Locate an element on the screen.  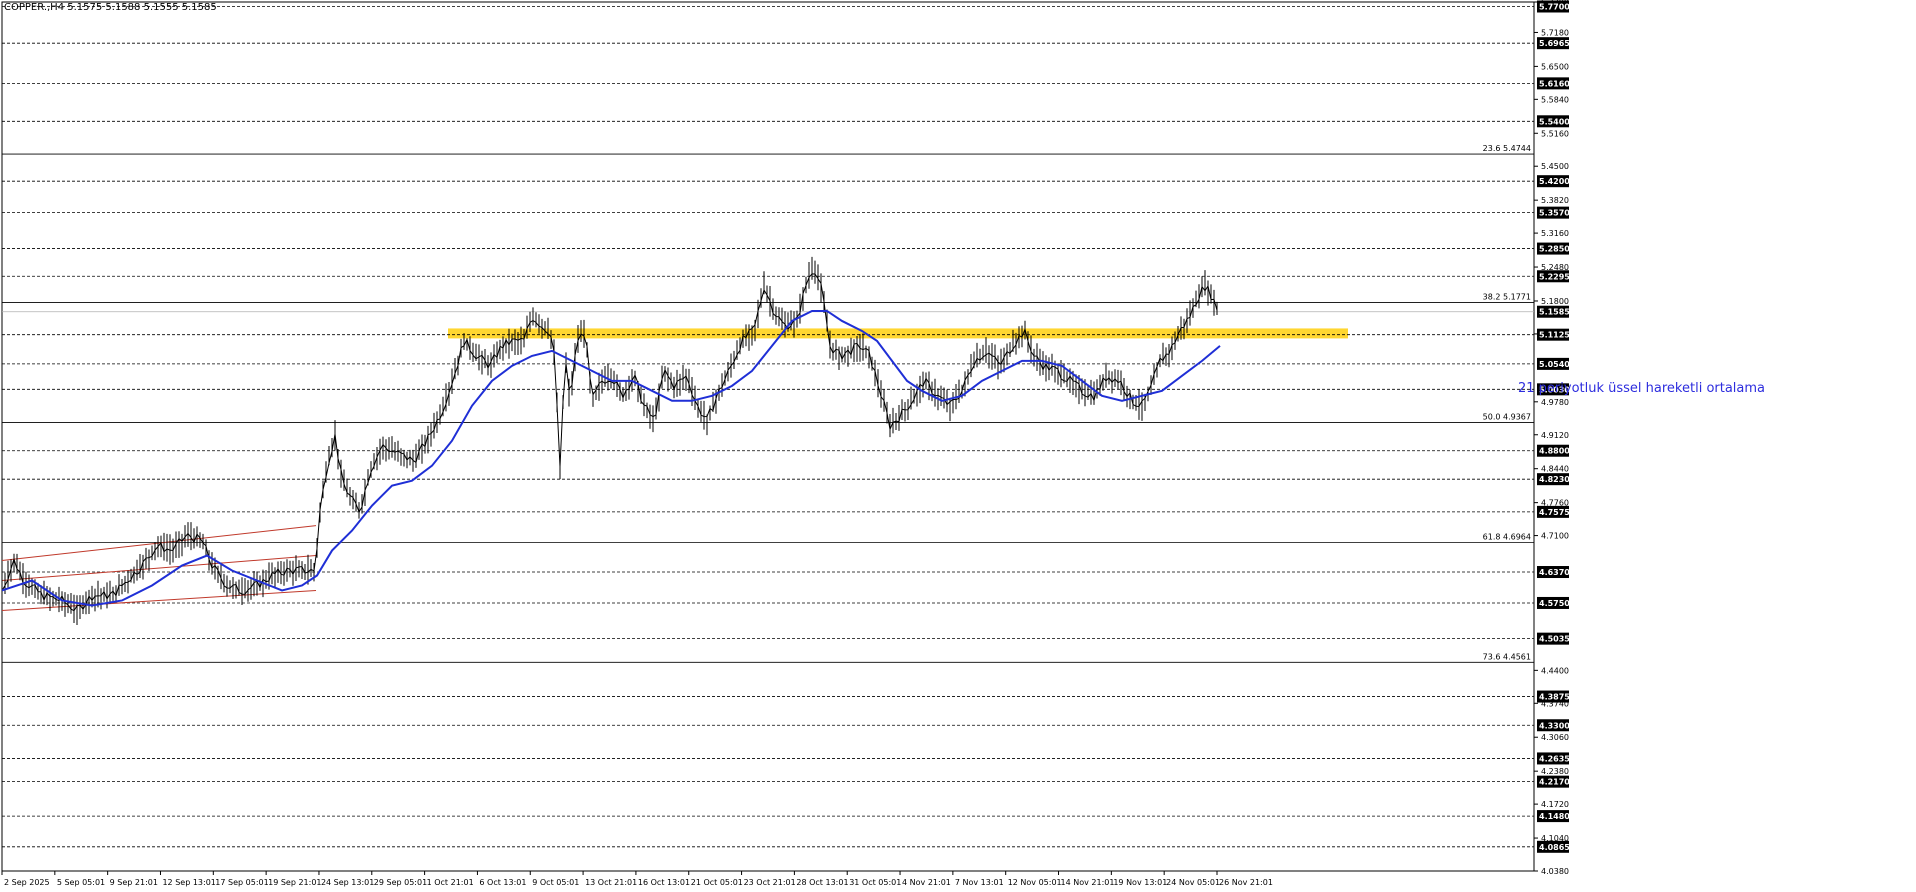
price-level-label: 4.0865 is located at coordinates (1554, 847).